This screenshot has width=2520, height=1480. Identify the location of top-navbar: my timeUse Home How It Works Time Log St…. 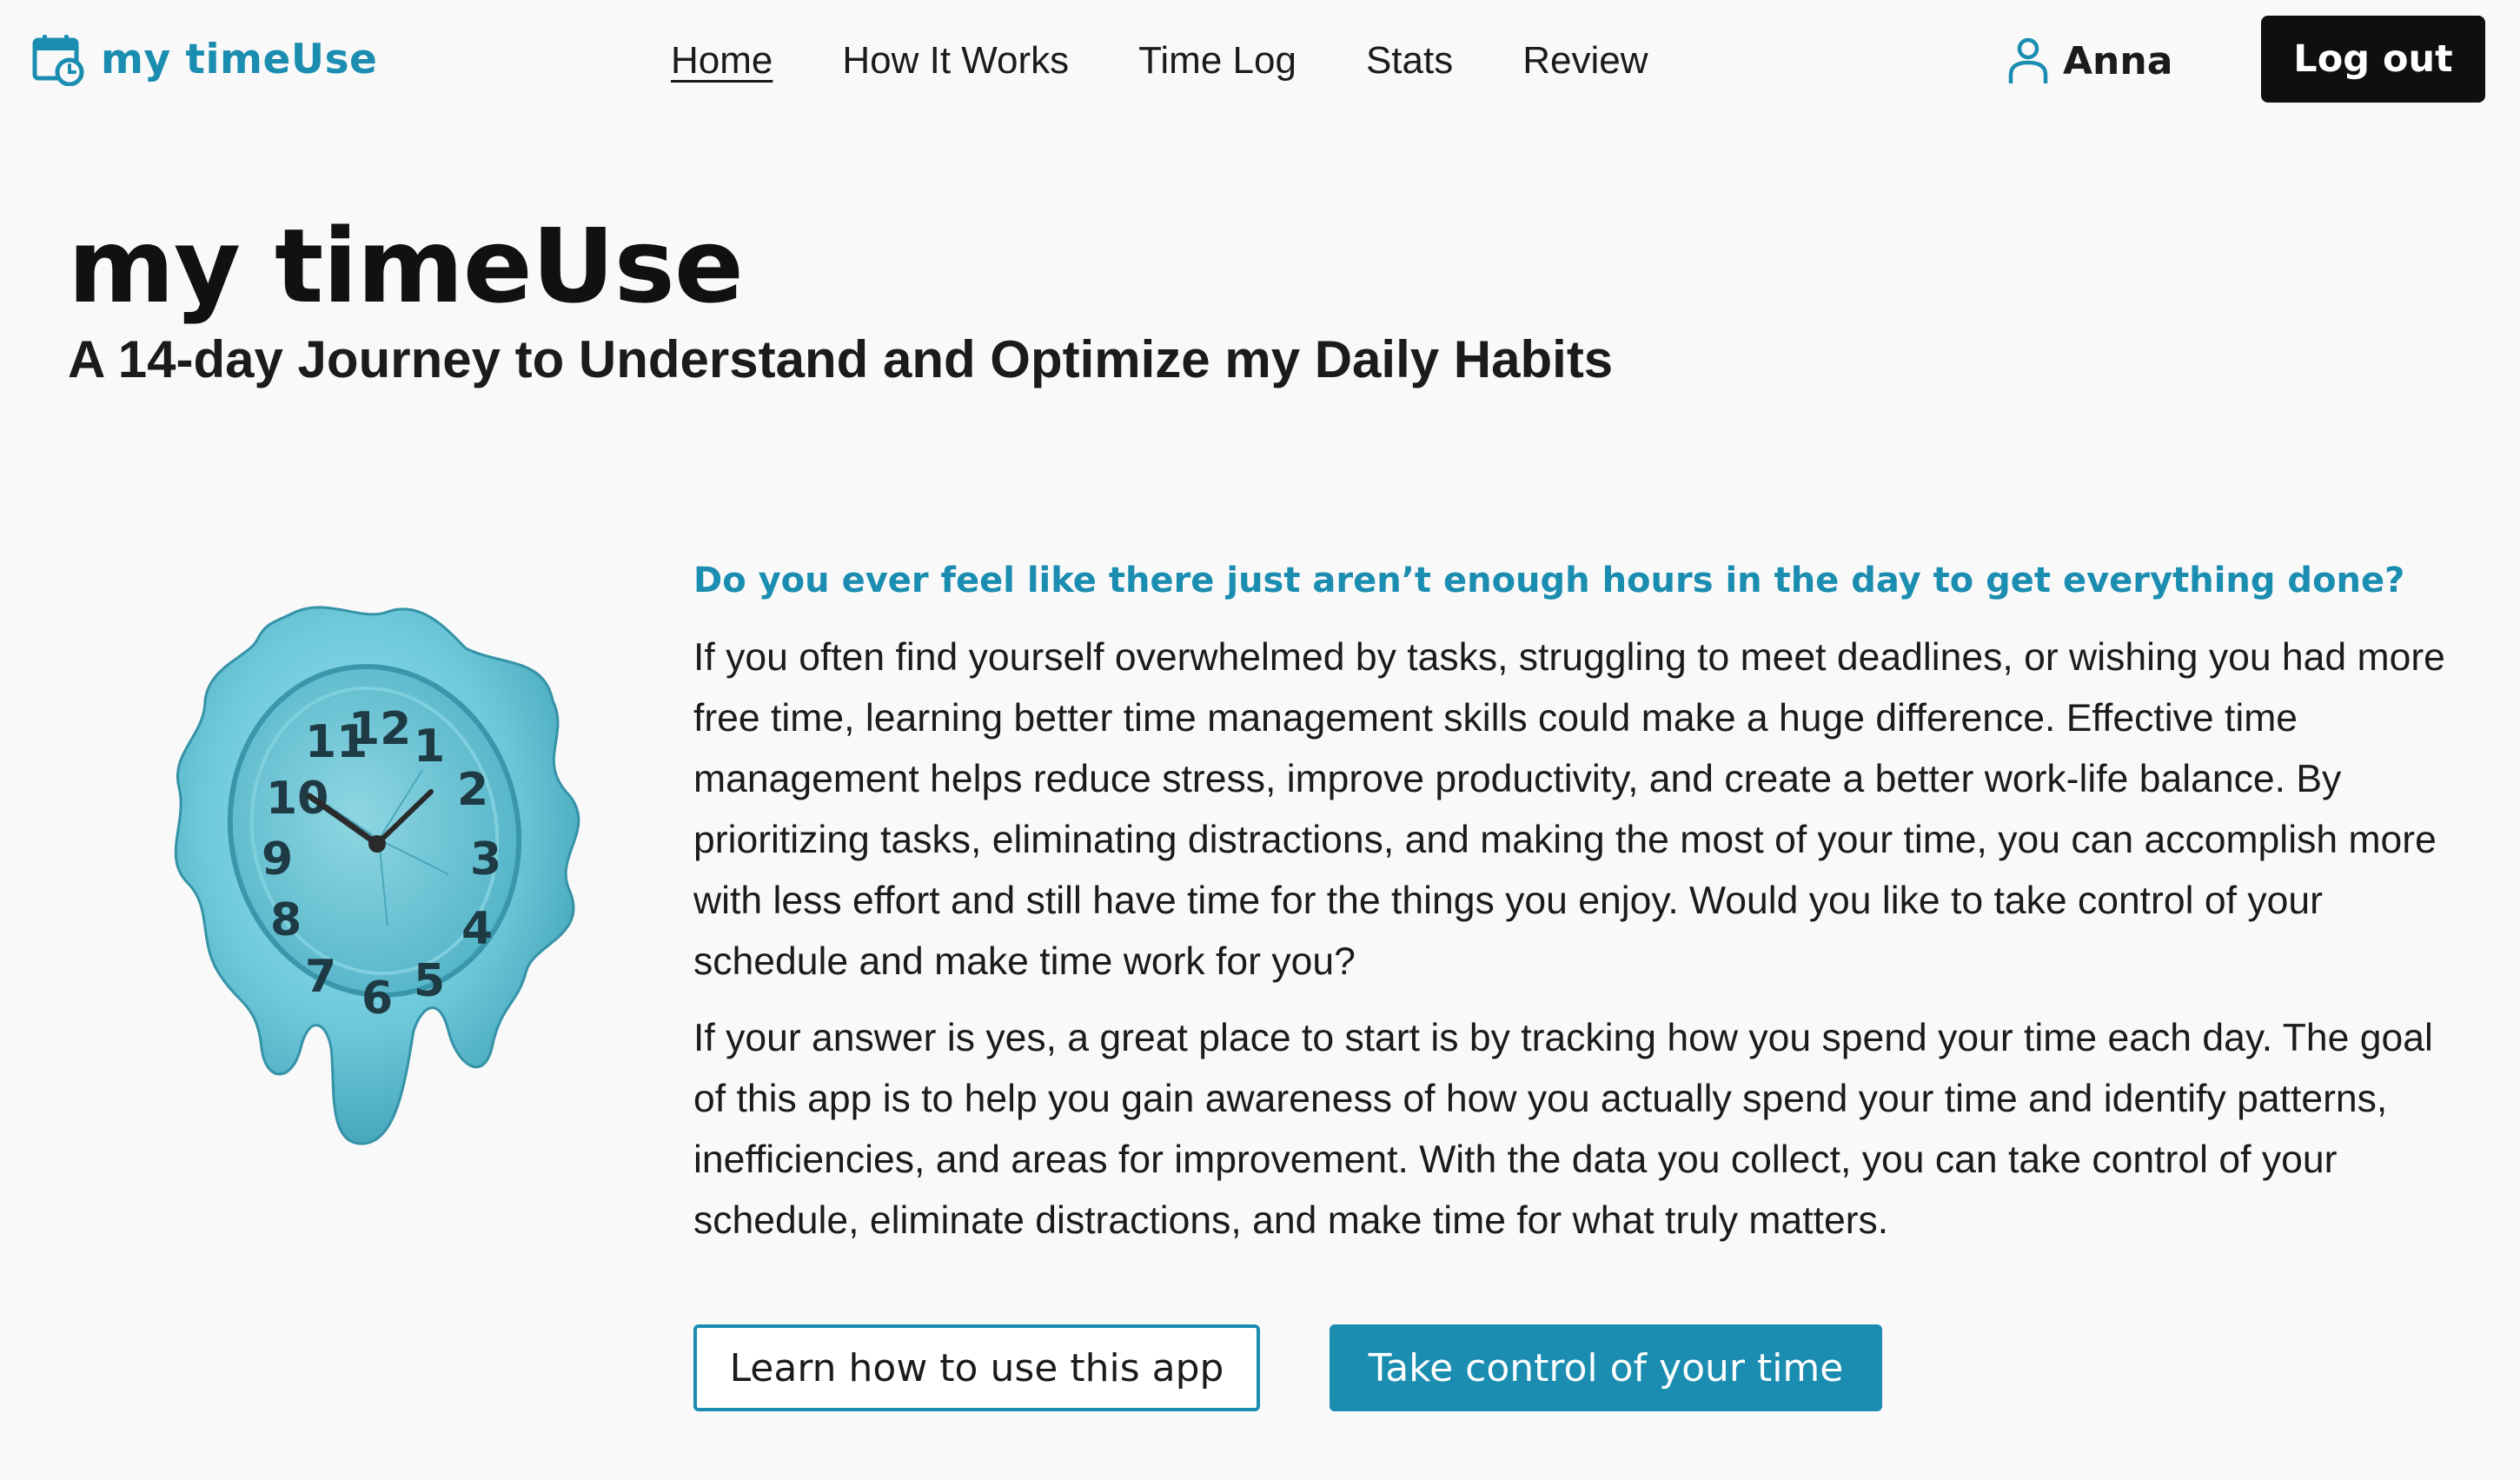
(1260, 61).